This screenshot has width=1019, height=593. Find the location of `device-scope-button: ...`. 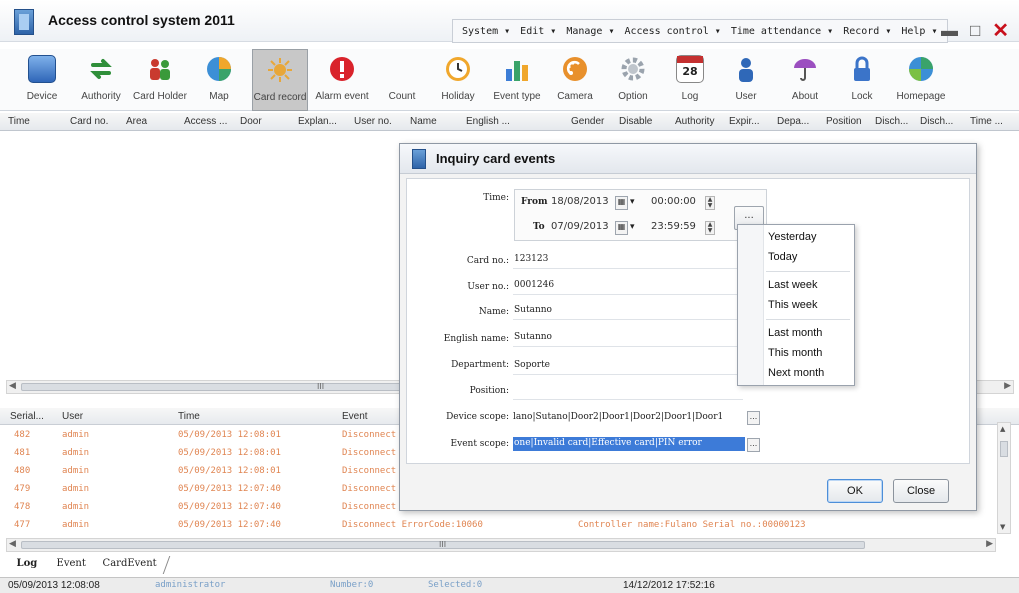

device-scope-button: ... is located at coordinates (753, 418).